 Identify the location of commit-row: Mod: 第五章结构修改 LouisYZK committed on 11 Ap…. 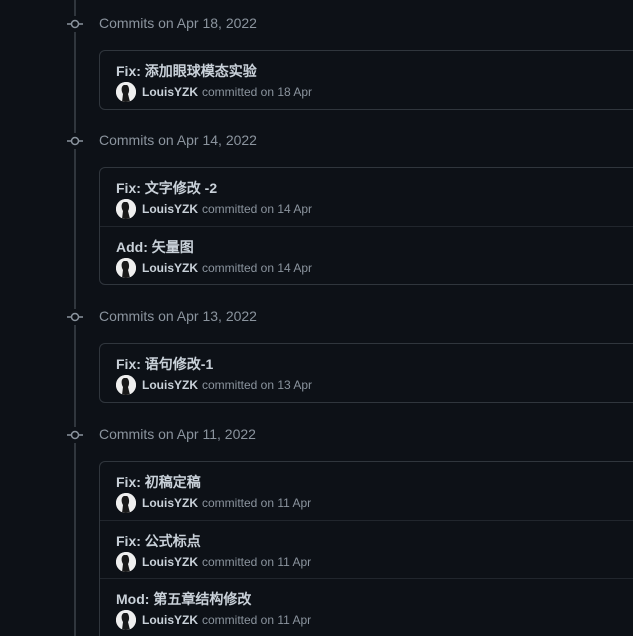
(366, 607).